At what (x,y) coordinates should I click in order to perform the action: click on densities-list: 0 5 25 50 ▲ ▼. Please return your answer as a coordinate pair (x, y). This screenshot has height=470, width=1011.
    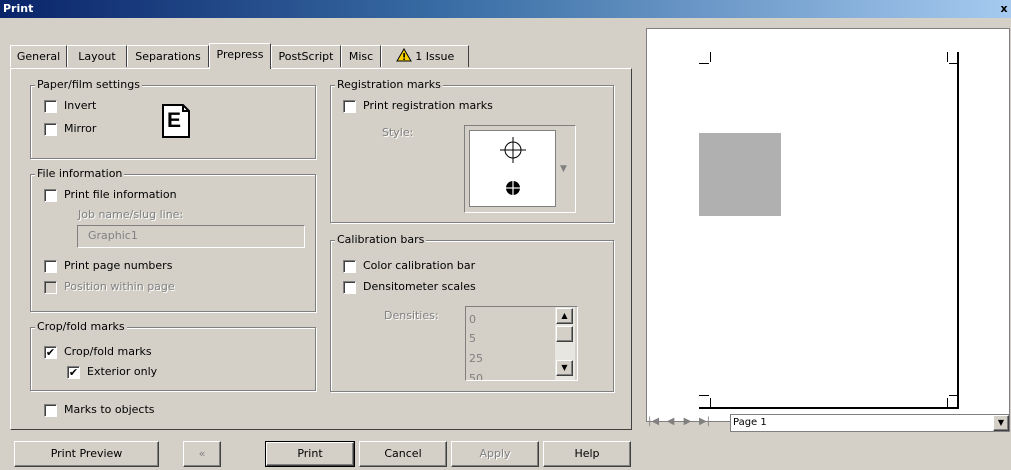
    Looking at the image, I should click on (521, 343).